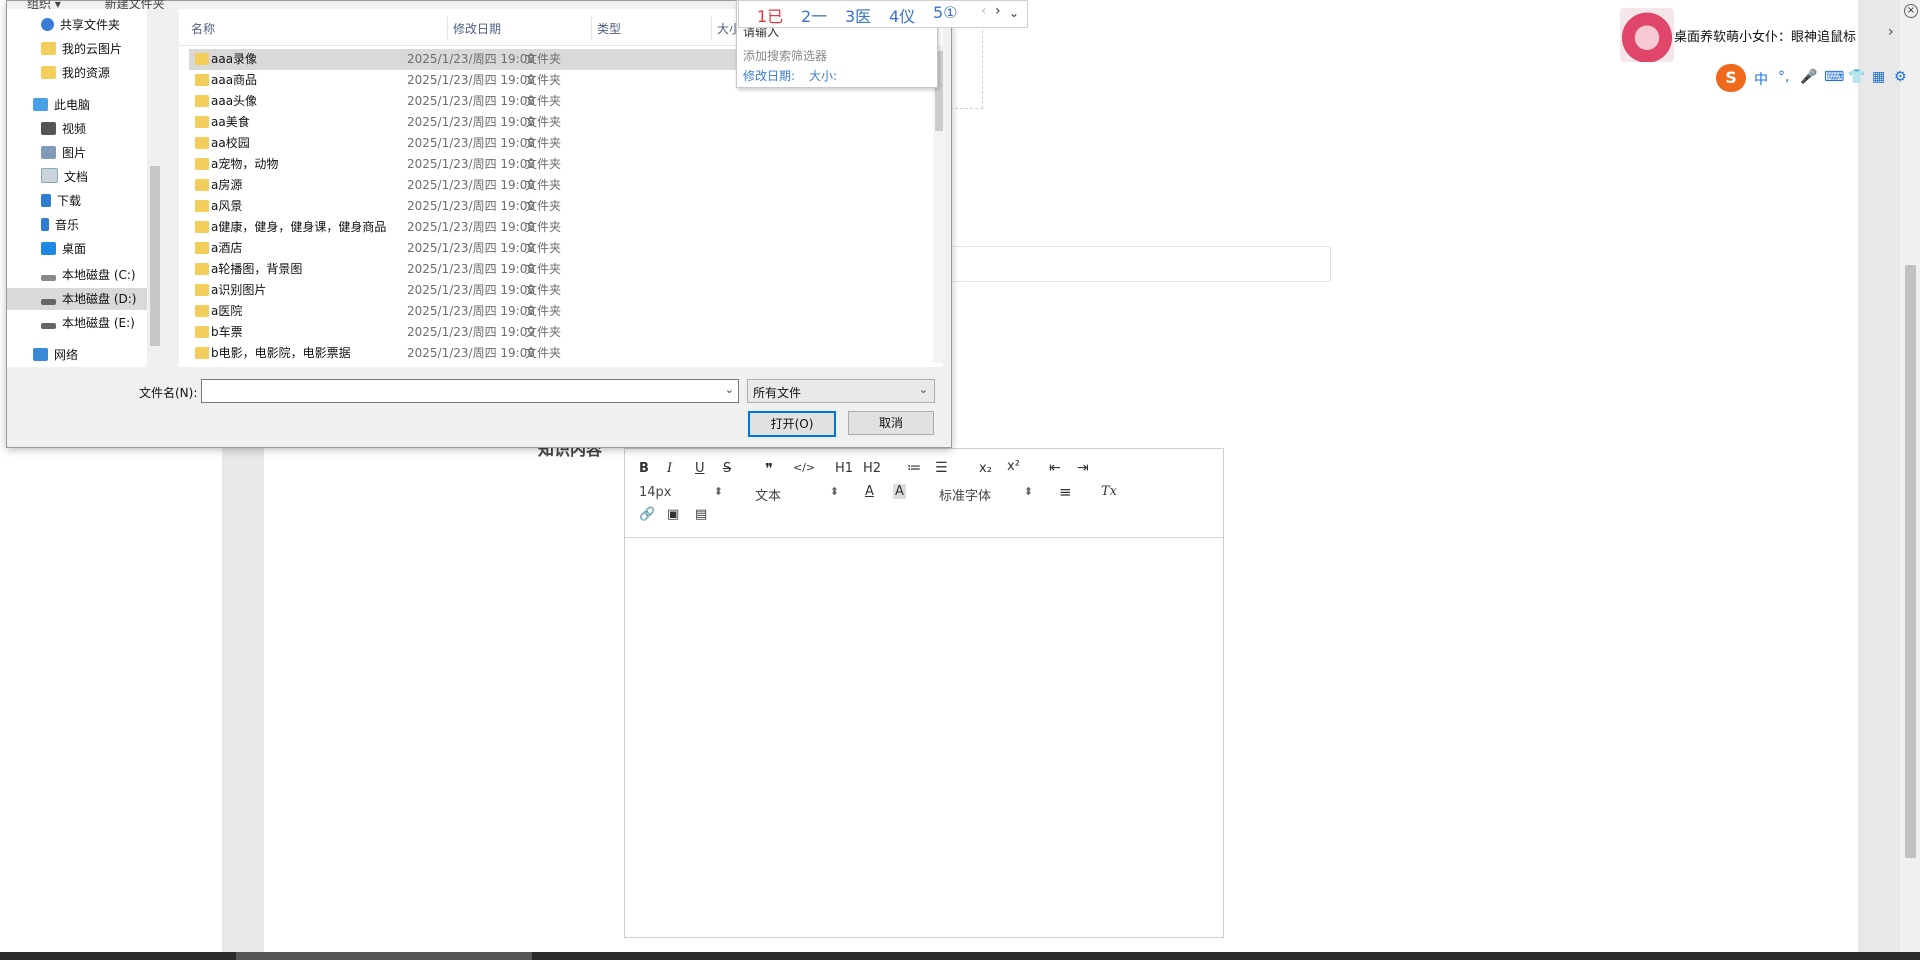 The height and width of the screenshot is (960, 1920). Describe the element at coordinates (561, 101) in the screenshot. I see `file-row: aaa头像 2025/1/23/周四 19:08 文件夹` at that location.